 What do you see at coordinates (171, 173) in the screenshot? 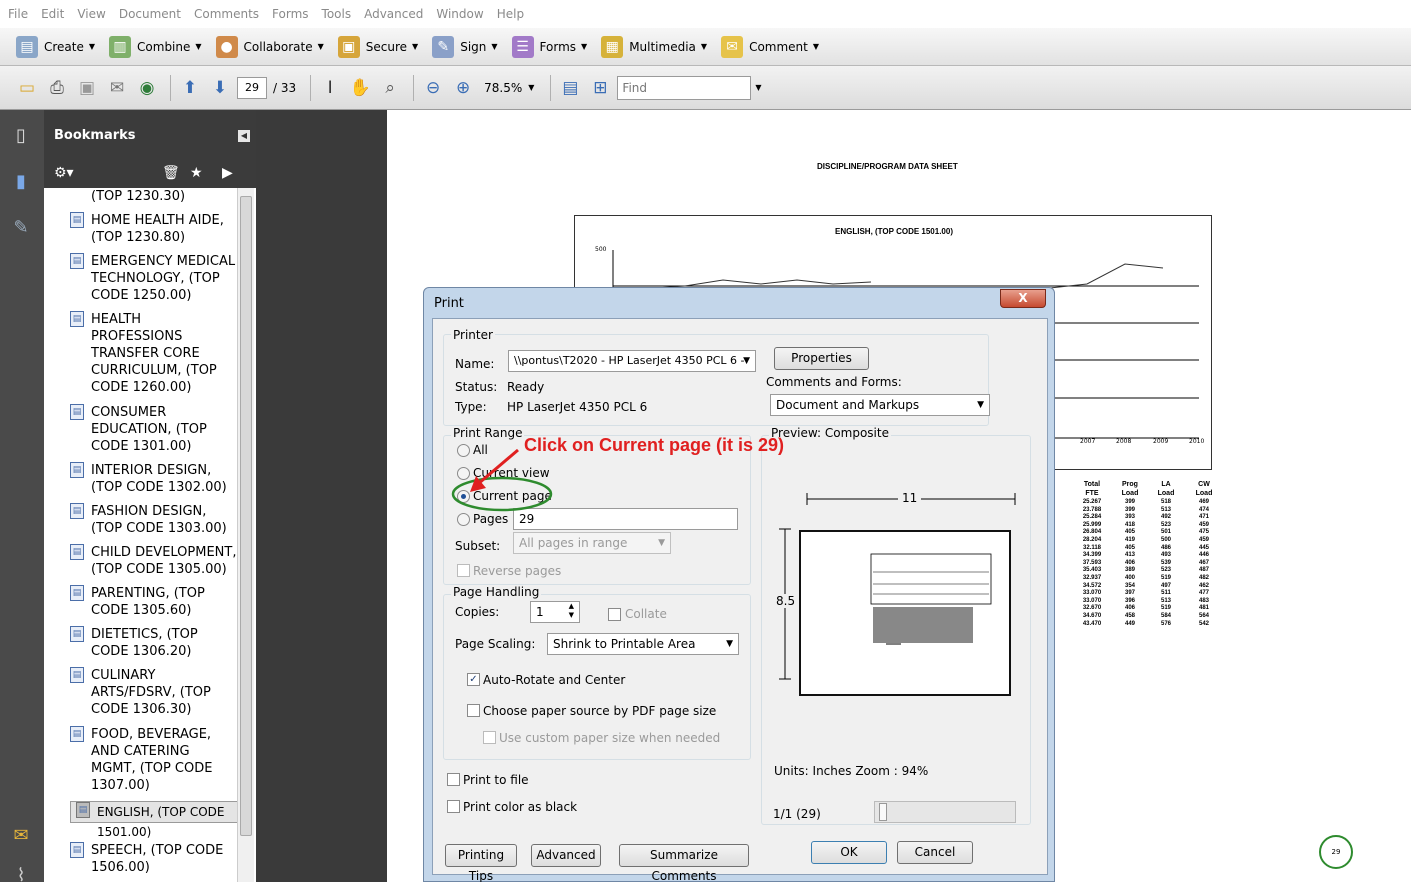
I see `delete-icon: 🗑` at bounding box center [171, 173].